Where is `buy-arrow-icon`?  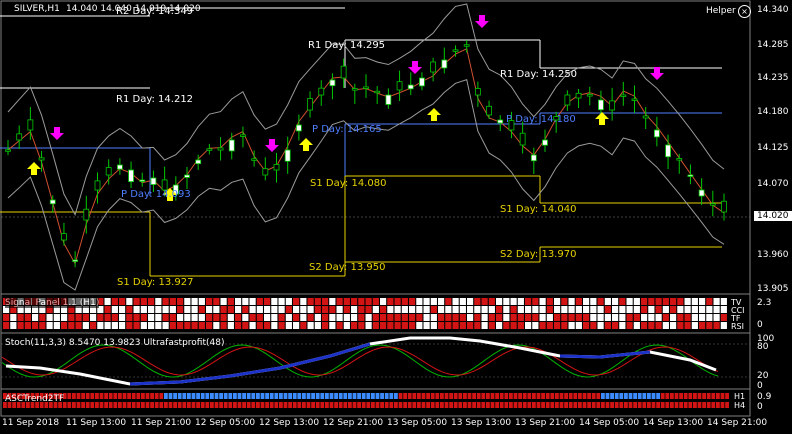 buy-arrow-icon is located at coordinates (34, 168).